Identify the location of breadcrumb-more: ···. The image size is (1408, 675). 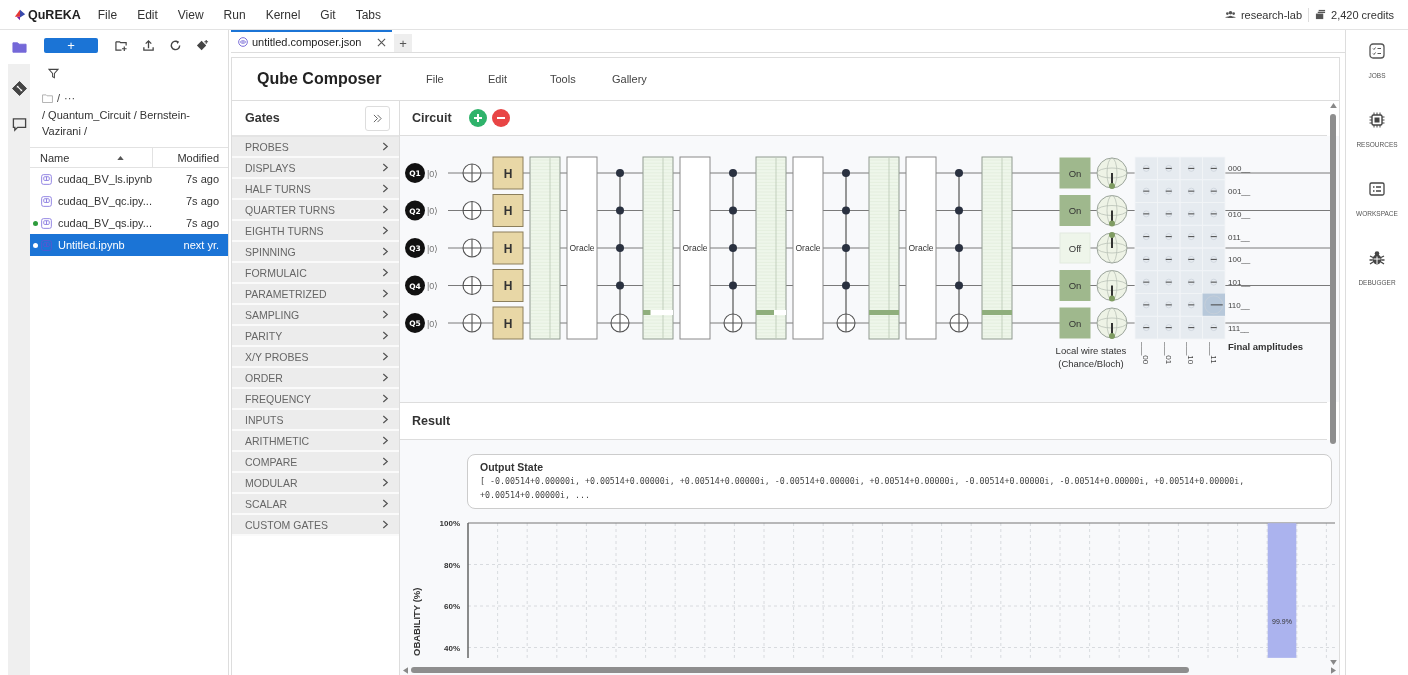
(70, 98).